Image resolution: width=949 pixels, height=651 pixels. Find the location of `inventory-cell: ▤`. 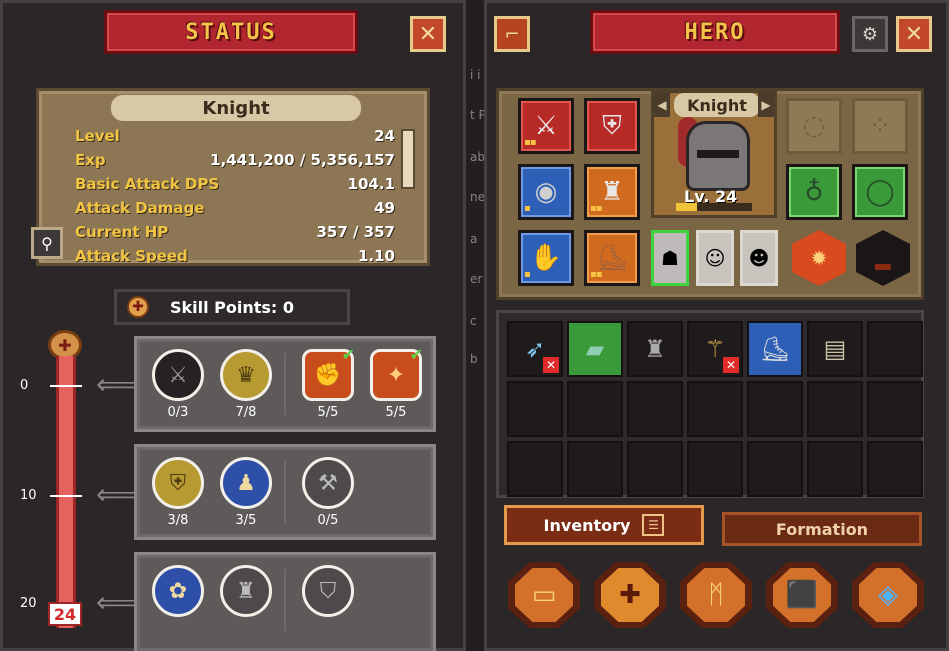

inventory-cell: ▤ is located at coordinates (835, 349).